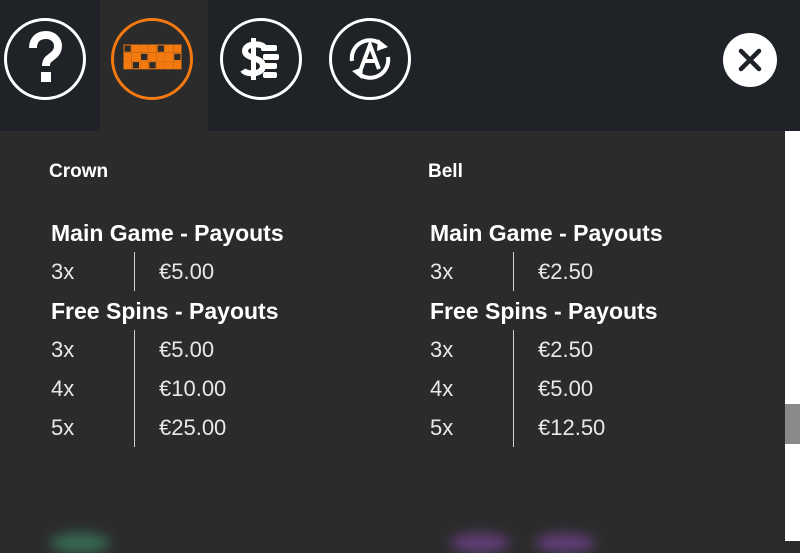 The width and height of the screenshot is (800, 553). I want to click on coins-dollar-icon, so click(259, 59).